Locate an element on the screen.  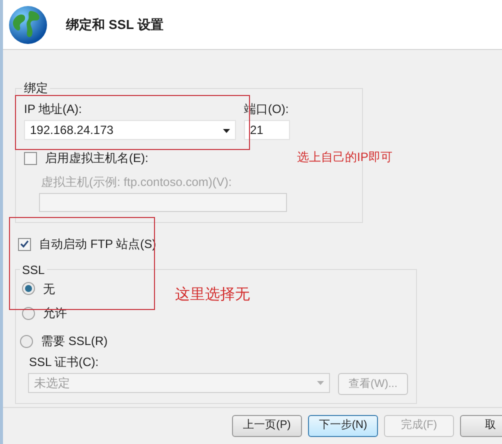
checkbox-label: 启用虚拟主机名(E): is located at coordinates (96, 158).